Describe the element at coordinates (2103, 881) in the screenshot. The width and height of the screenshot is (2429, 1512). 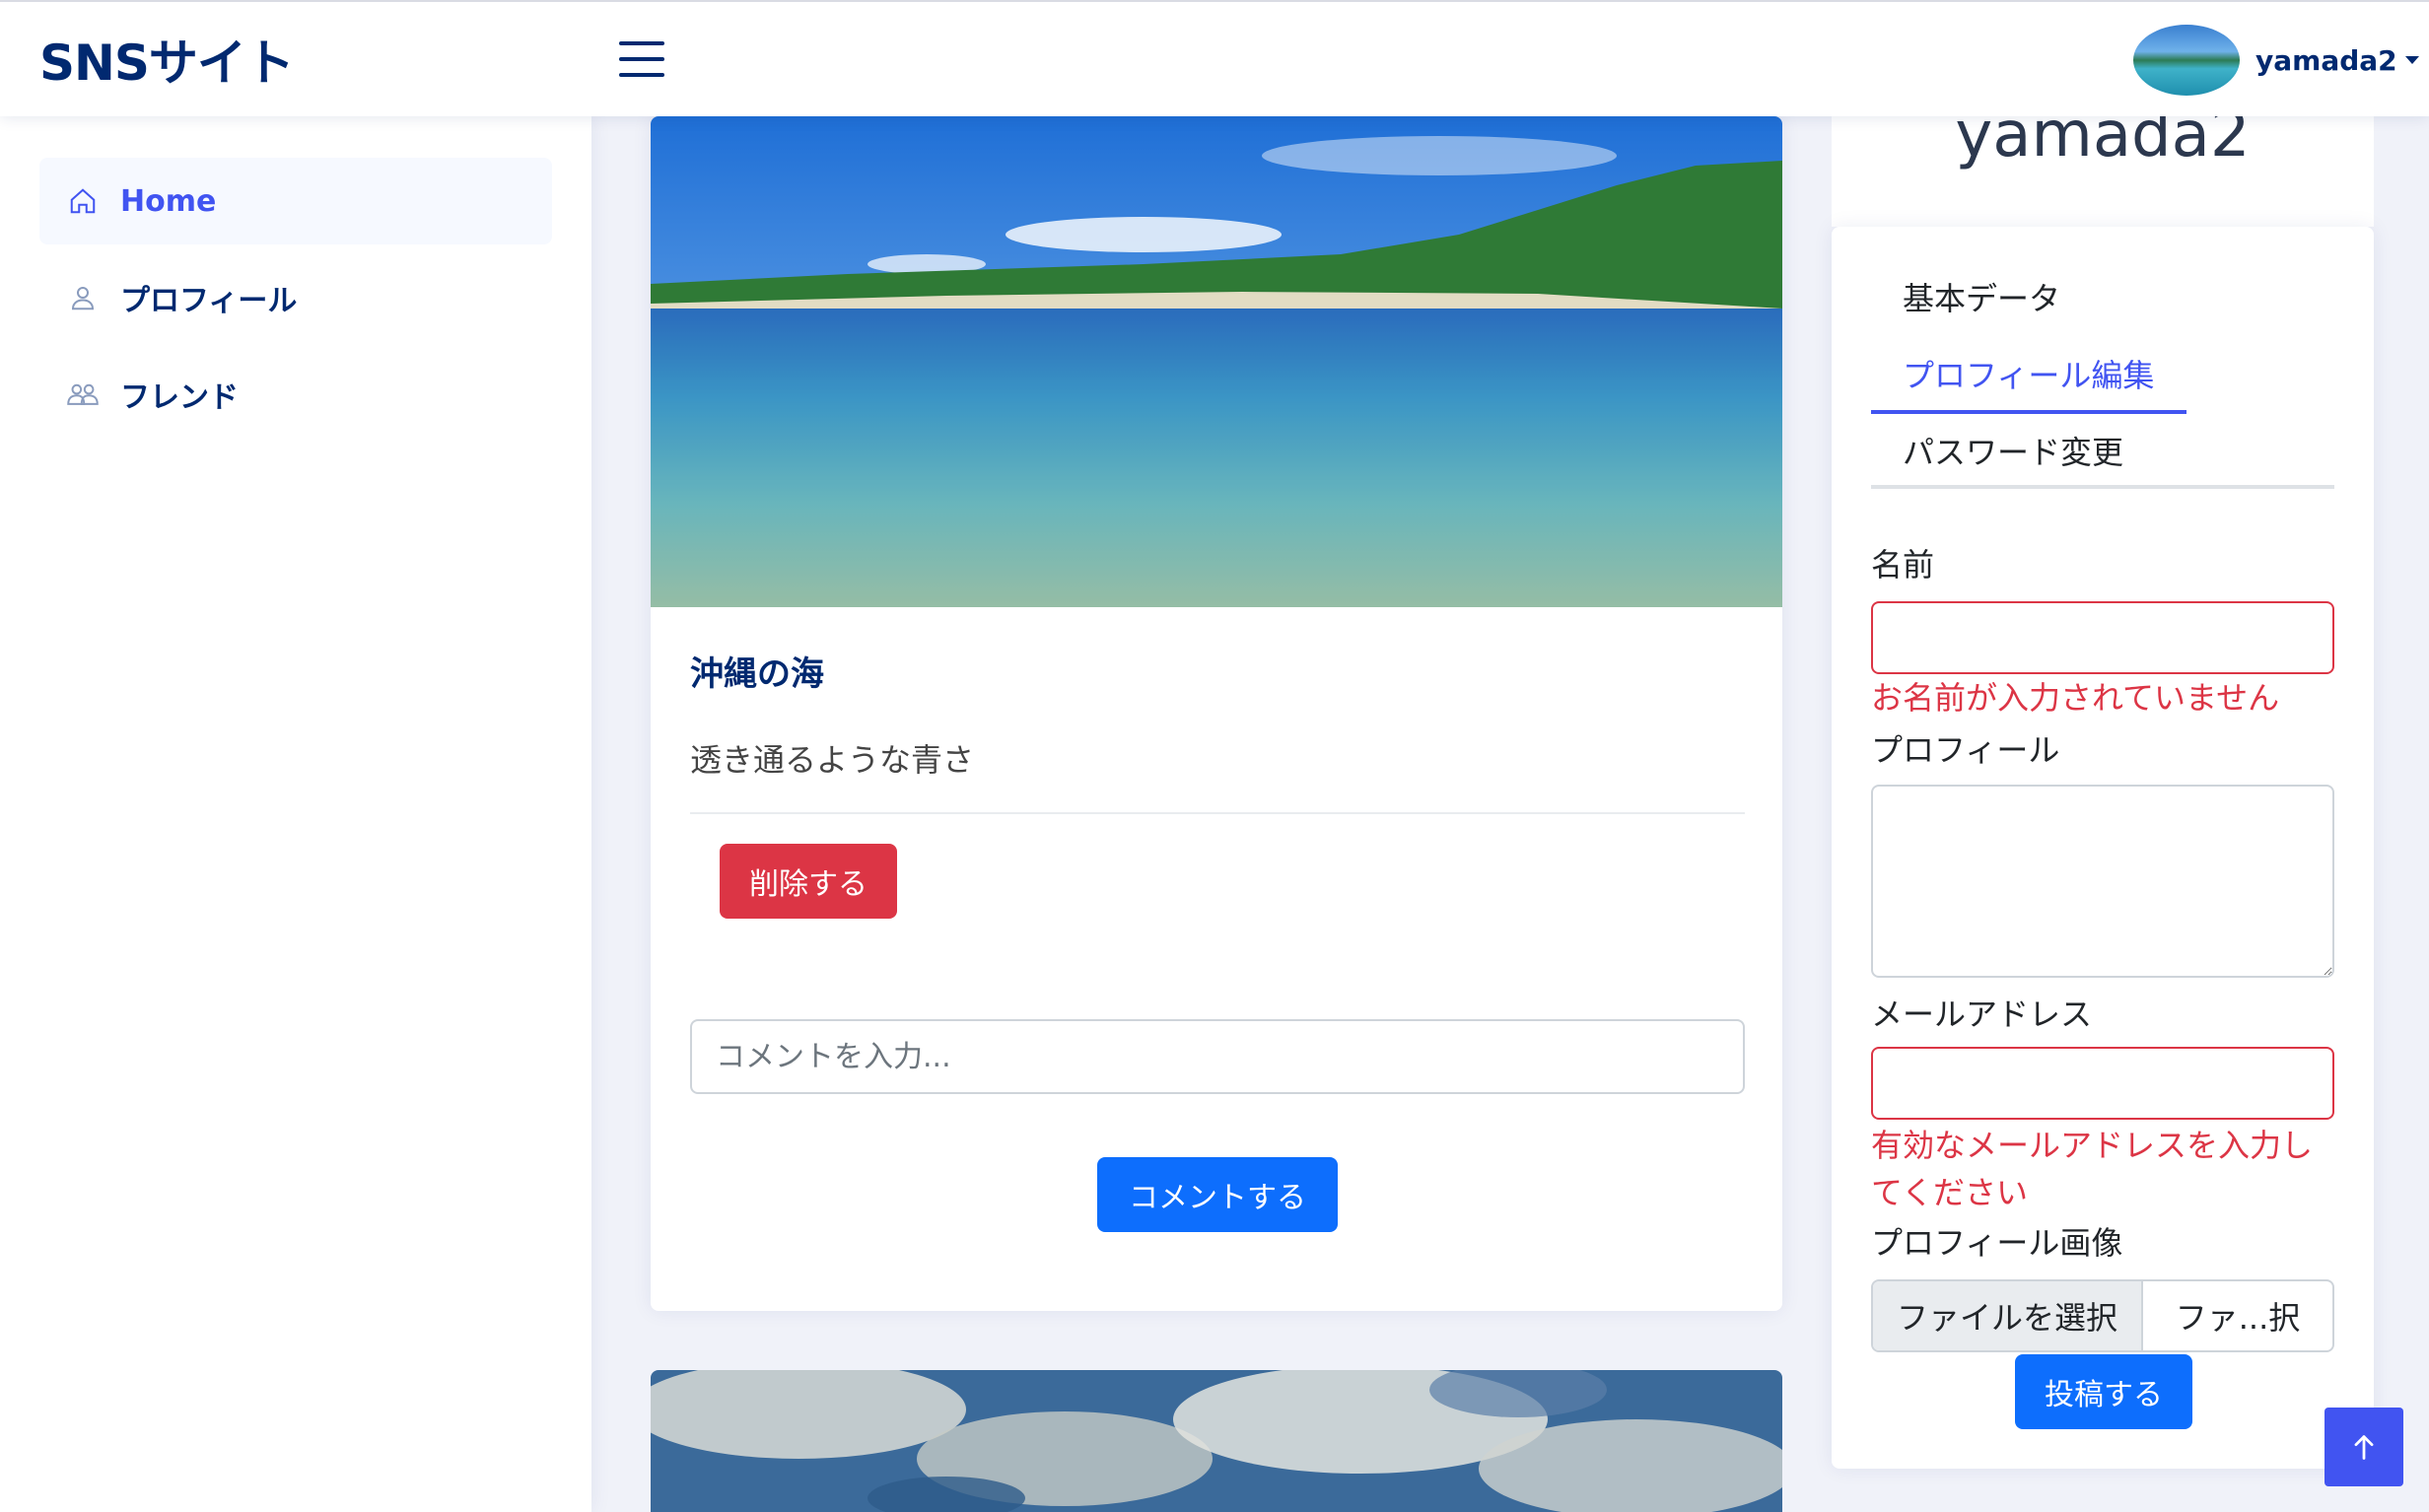
I see `profile-textarea` at that location.